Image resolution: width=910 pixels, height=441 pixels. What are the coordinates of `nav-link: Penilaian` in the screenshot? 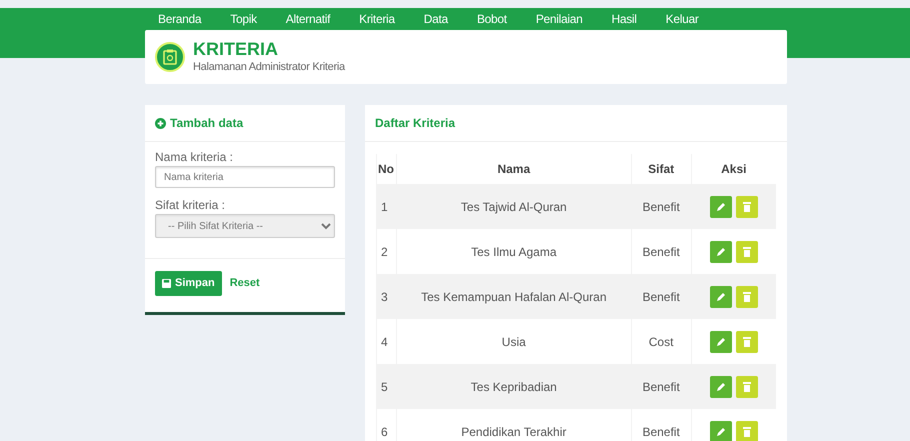 It's located at (559, 19).